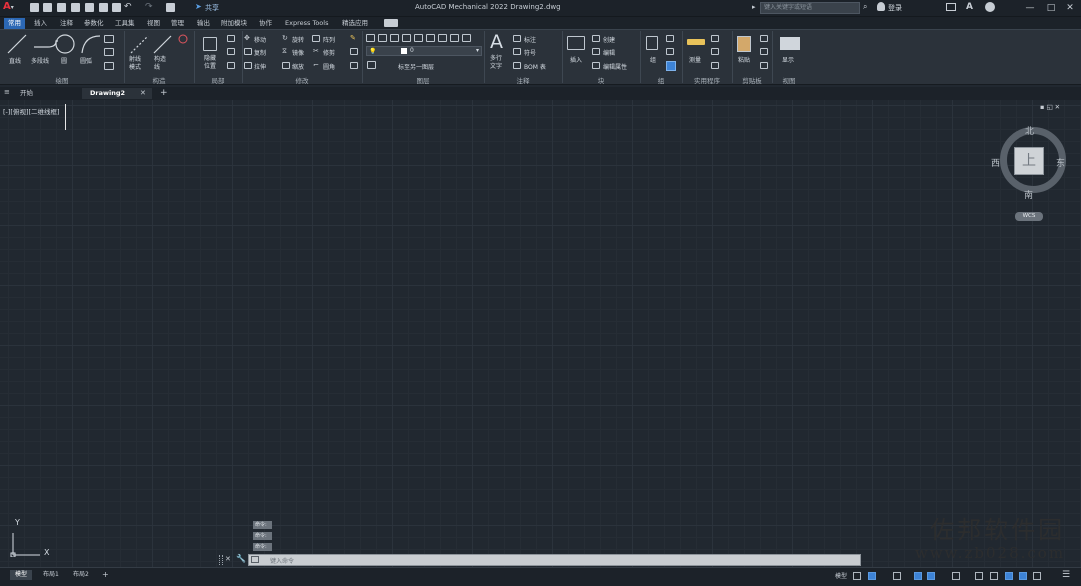 This screenshot has width=1081, height=586. Describe the element at coordinates (153, 23) in the screenshot. I see `tab-view: 视图` at that location.